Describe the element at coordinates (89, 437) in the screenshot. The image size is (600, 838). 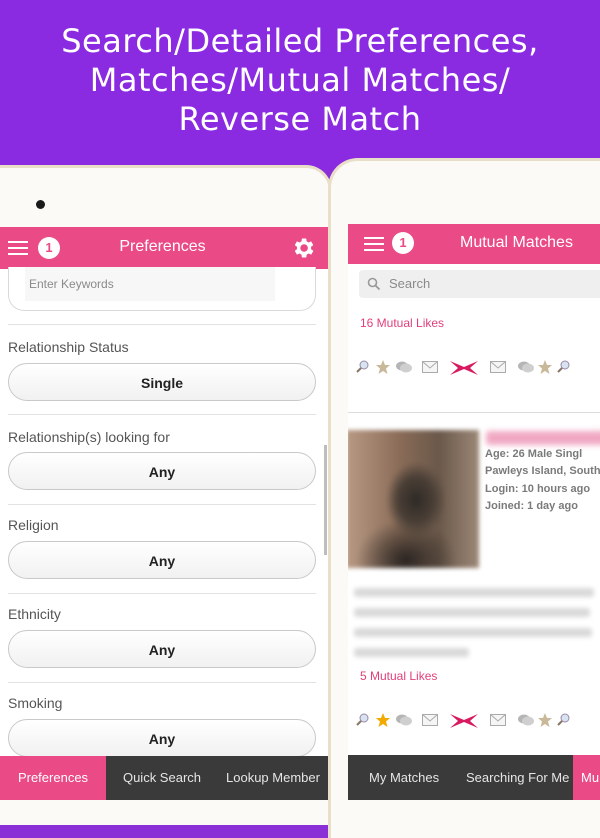
I see `looking-for-label: Relationship(s) looking for` at that location.